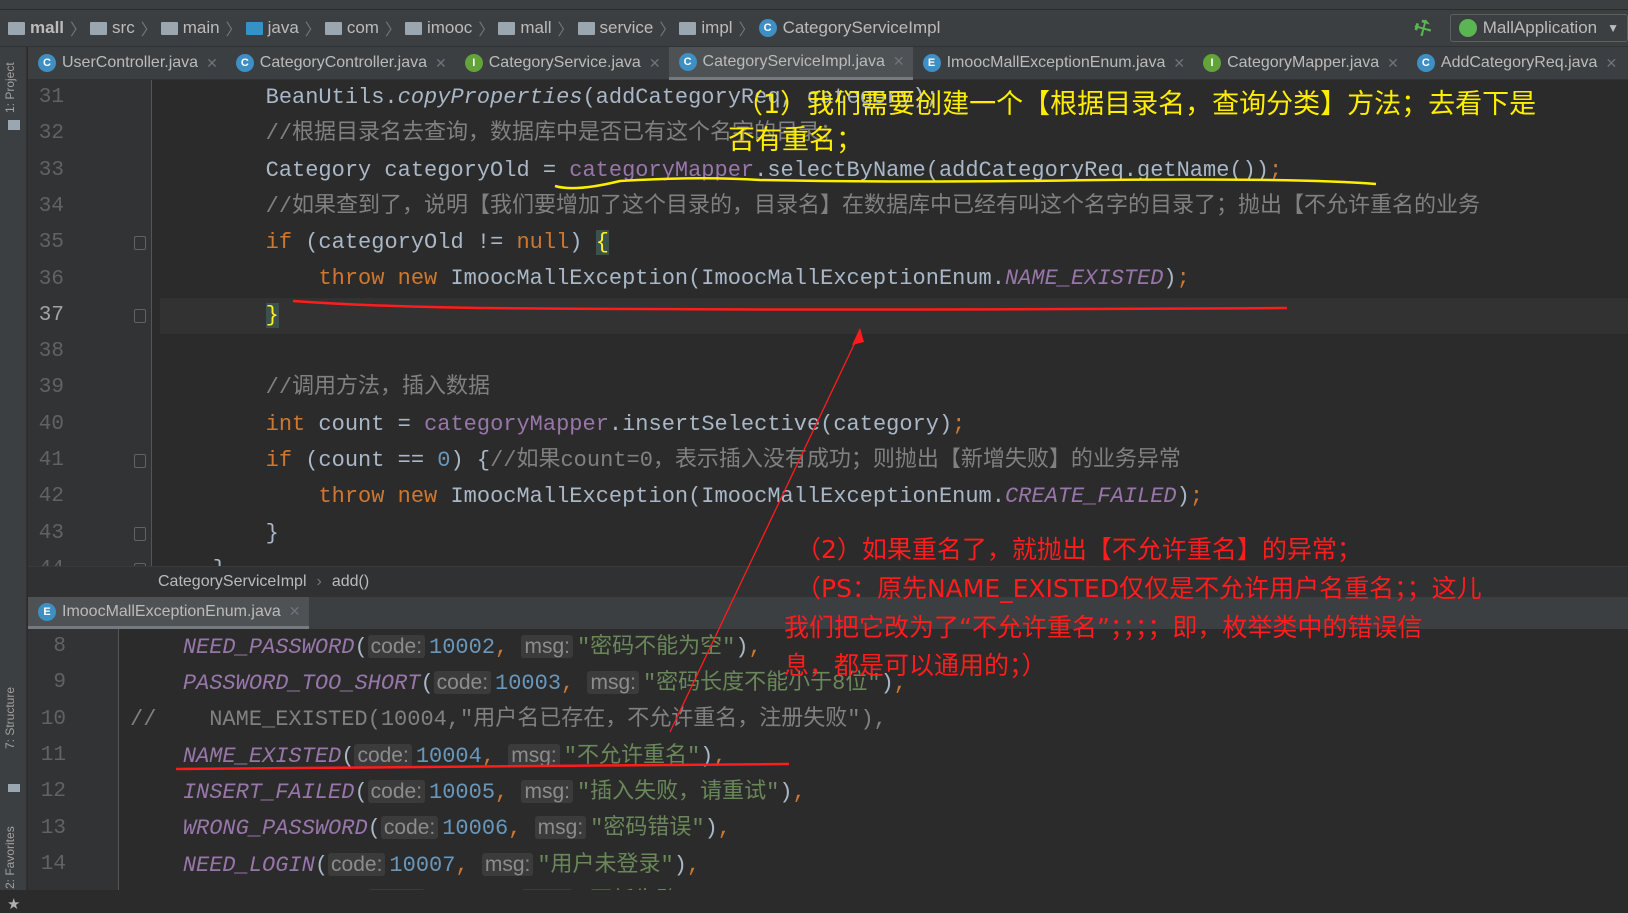 Image resolution: width=1628 pixels, height=913 pixels. What do you see at coordinates (1303, 62) in the screenshot?
I see `tab-label: CategoryMapper.java` at bounding box center [1303, 62].